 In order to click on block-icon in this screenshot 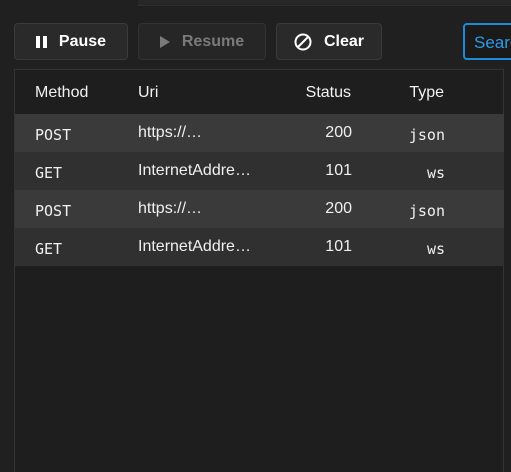, I will do `click(303, 42)`.